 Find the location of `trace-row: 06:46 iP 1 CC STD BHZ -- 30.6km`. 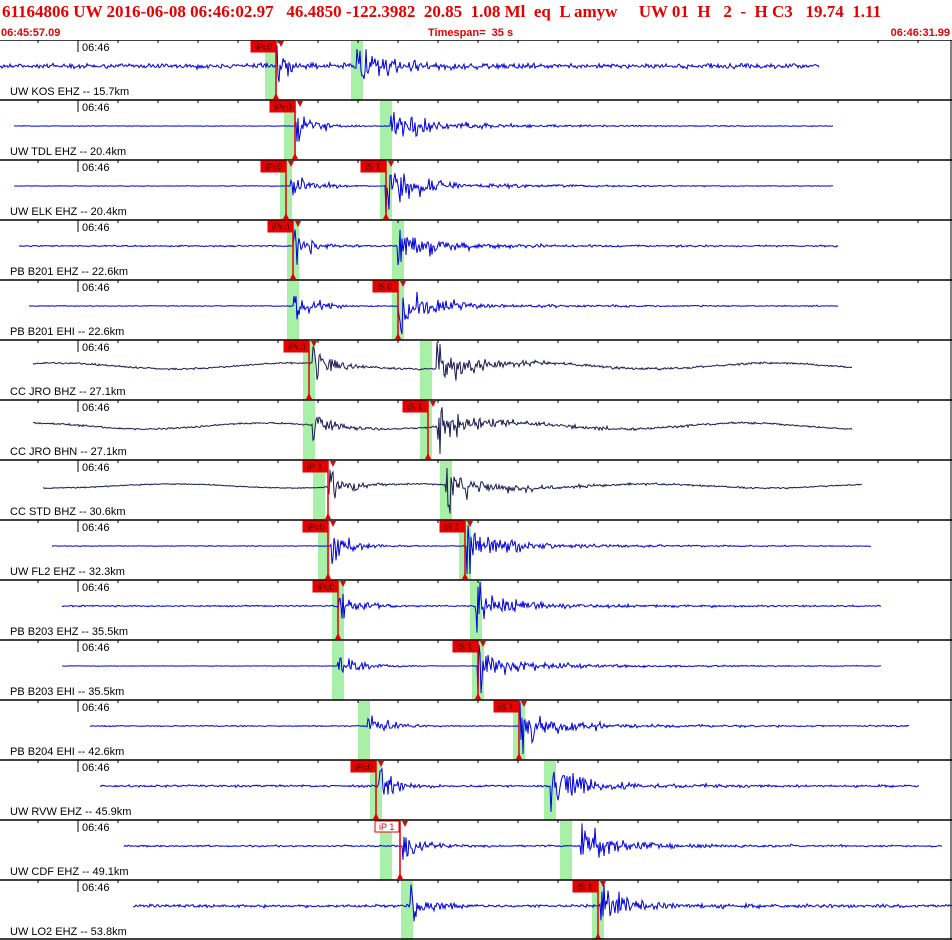

trace-row: 06:46 iP 1 CC STD BHZ -- 30.6km is located at coordinates (476, 489).